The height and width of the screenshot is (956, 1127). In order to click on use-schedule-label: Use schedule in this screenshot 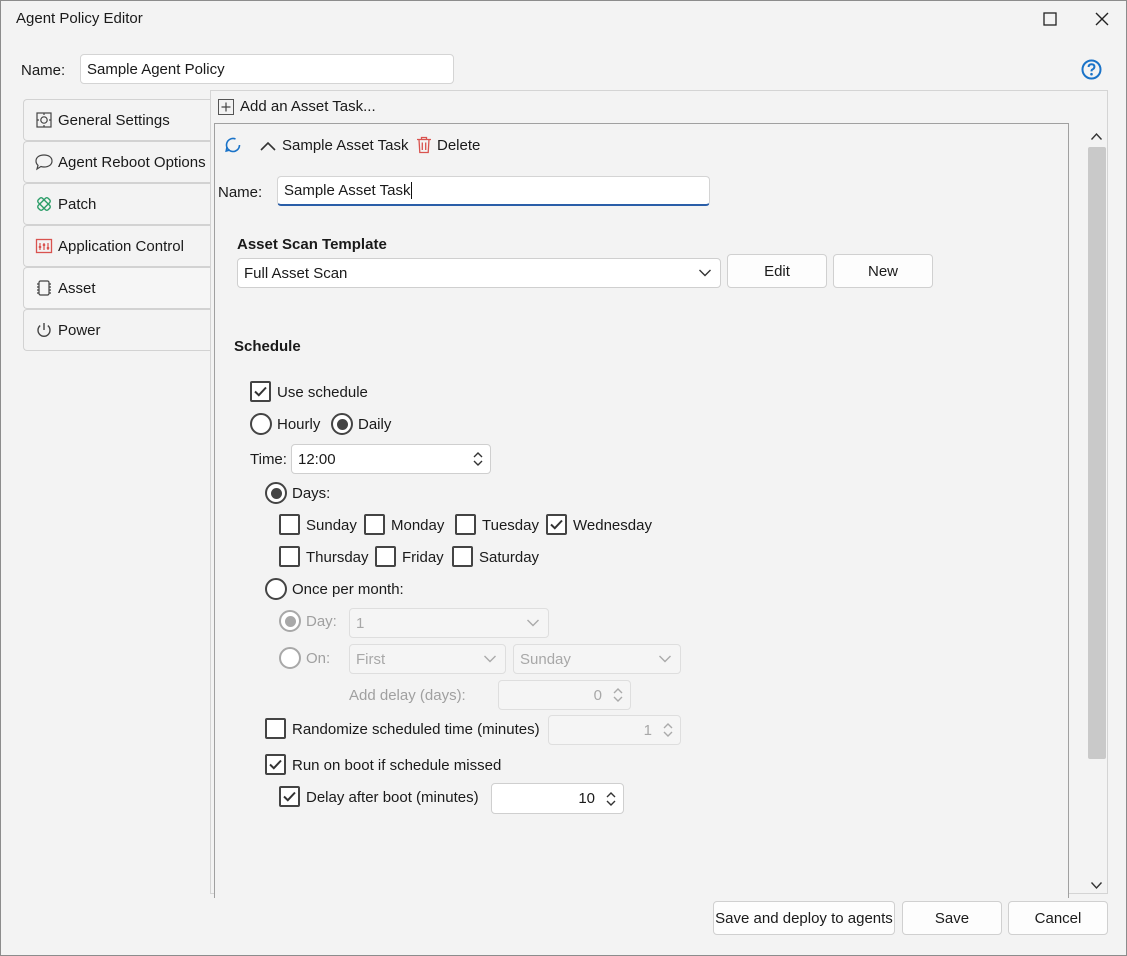, I will do `click(322, 392)`.